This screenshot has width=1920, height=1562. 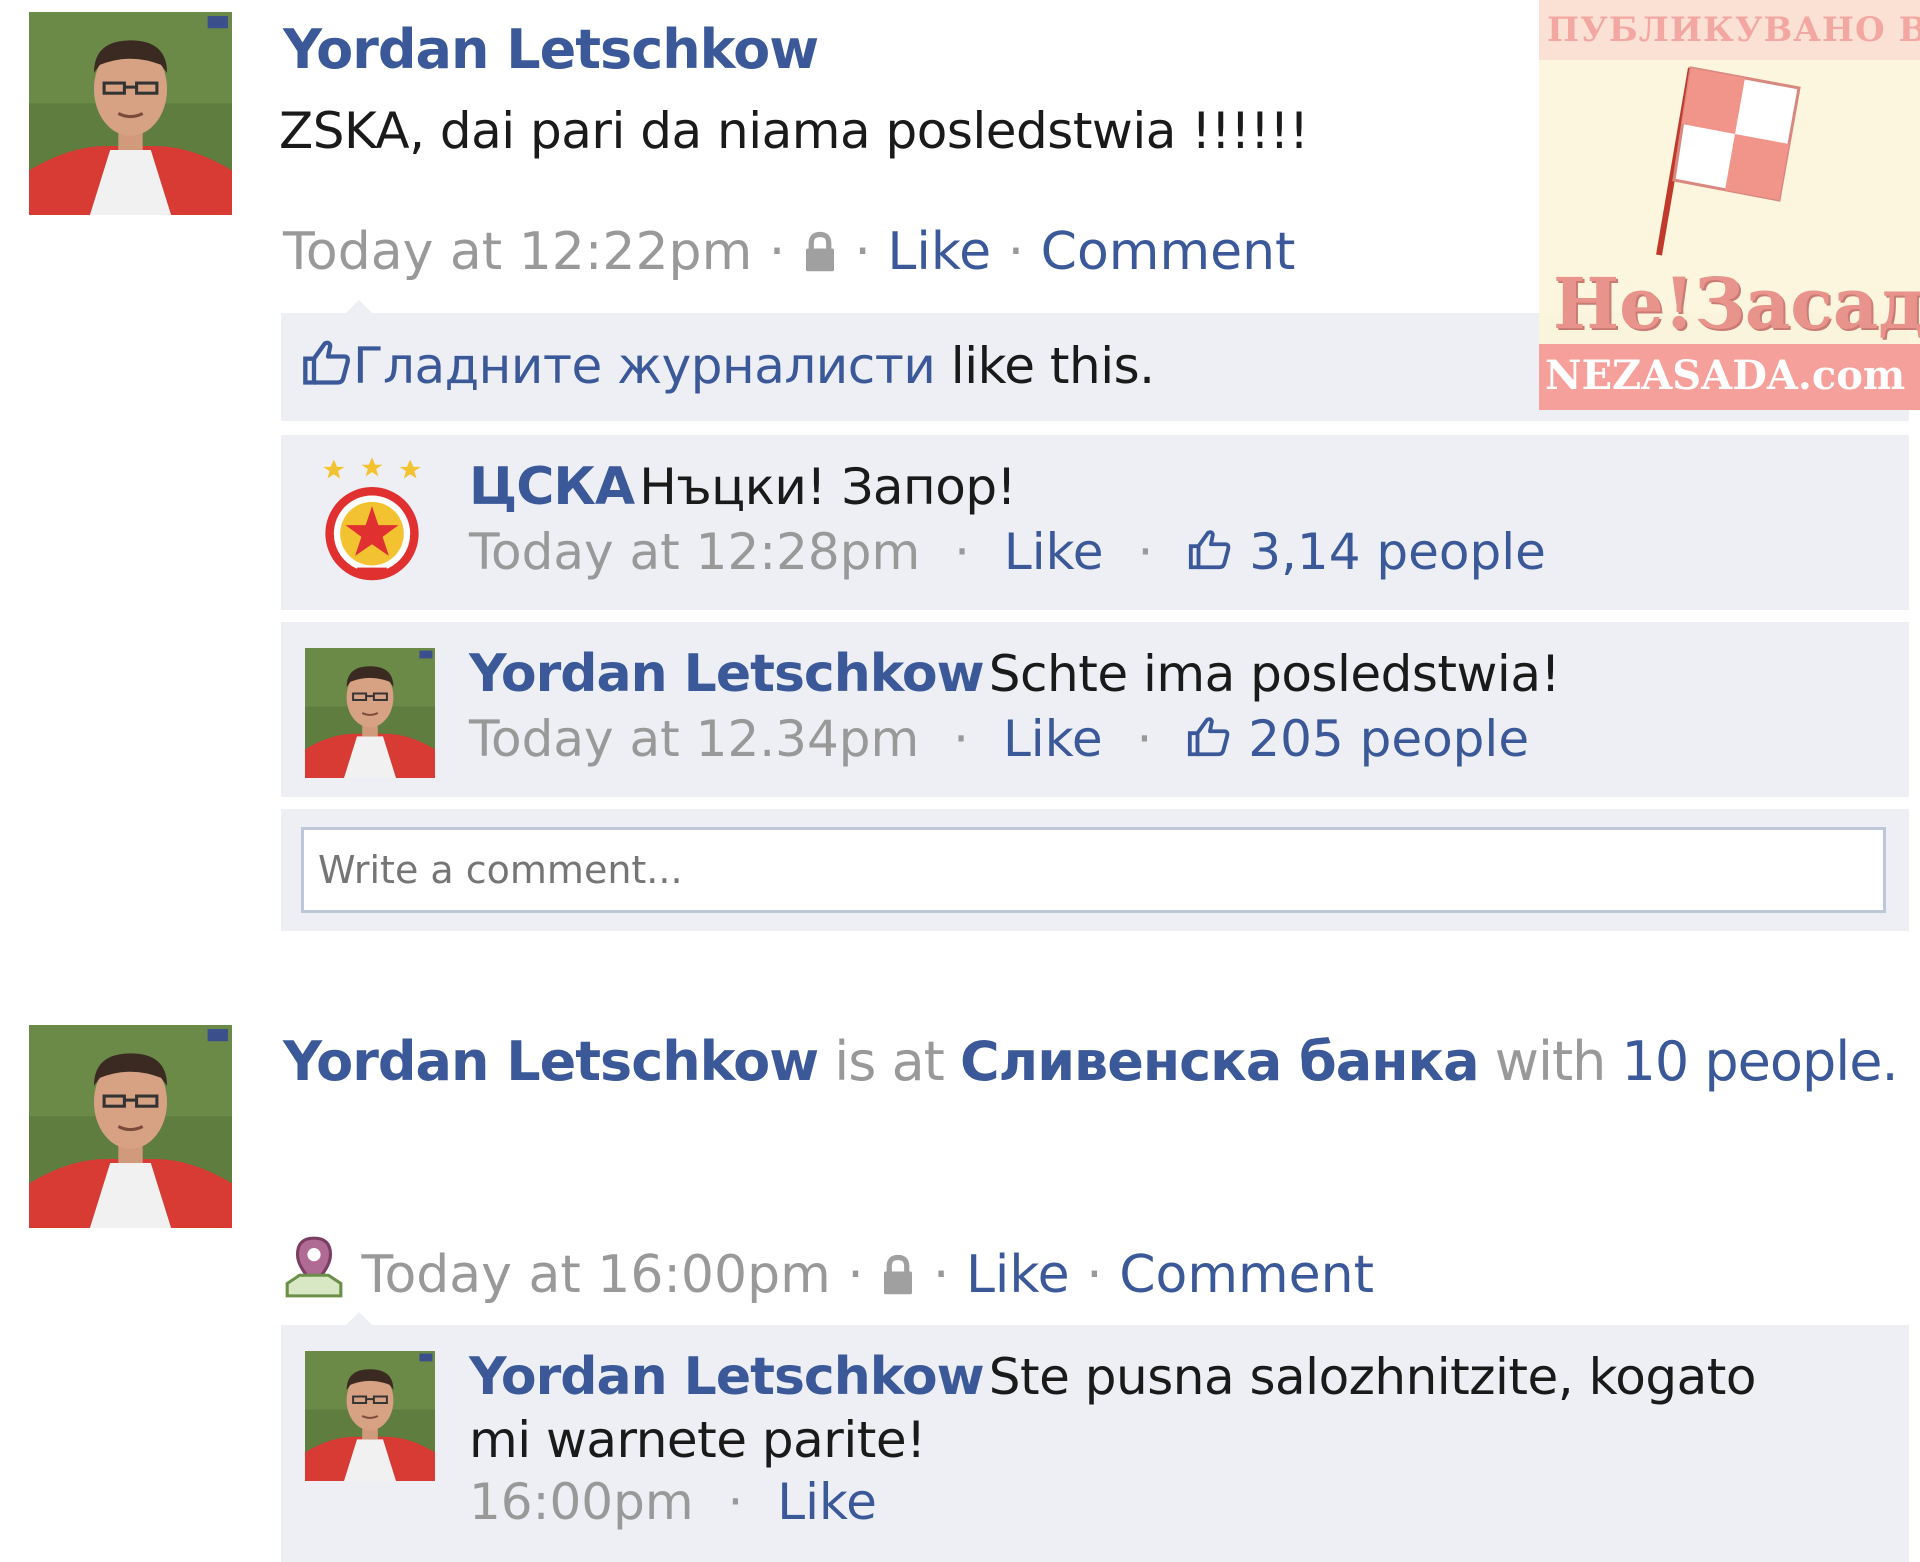 What do you see at coordinates (372, 519) in the screenshot?
I see `cska-logo-icon` at bounding box center [372, 519].